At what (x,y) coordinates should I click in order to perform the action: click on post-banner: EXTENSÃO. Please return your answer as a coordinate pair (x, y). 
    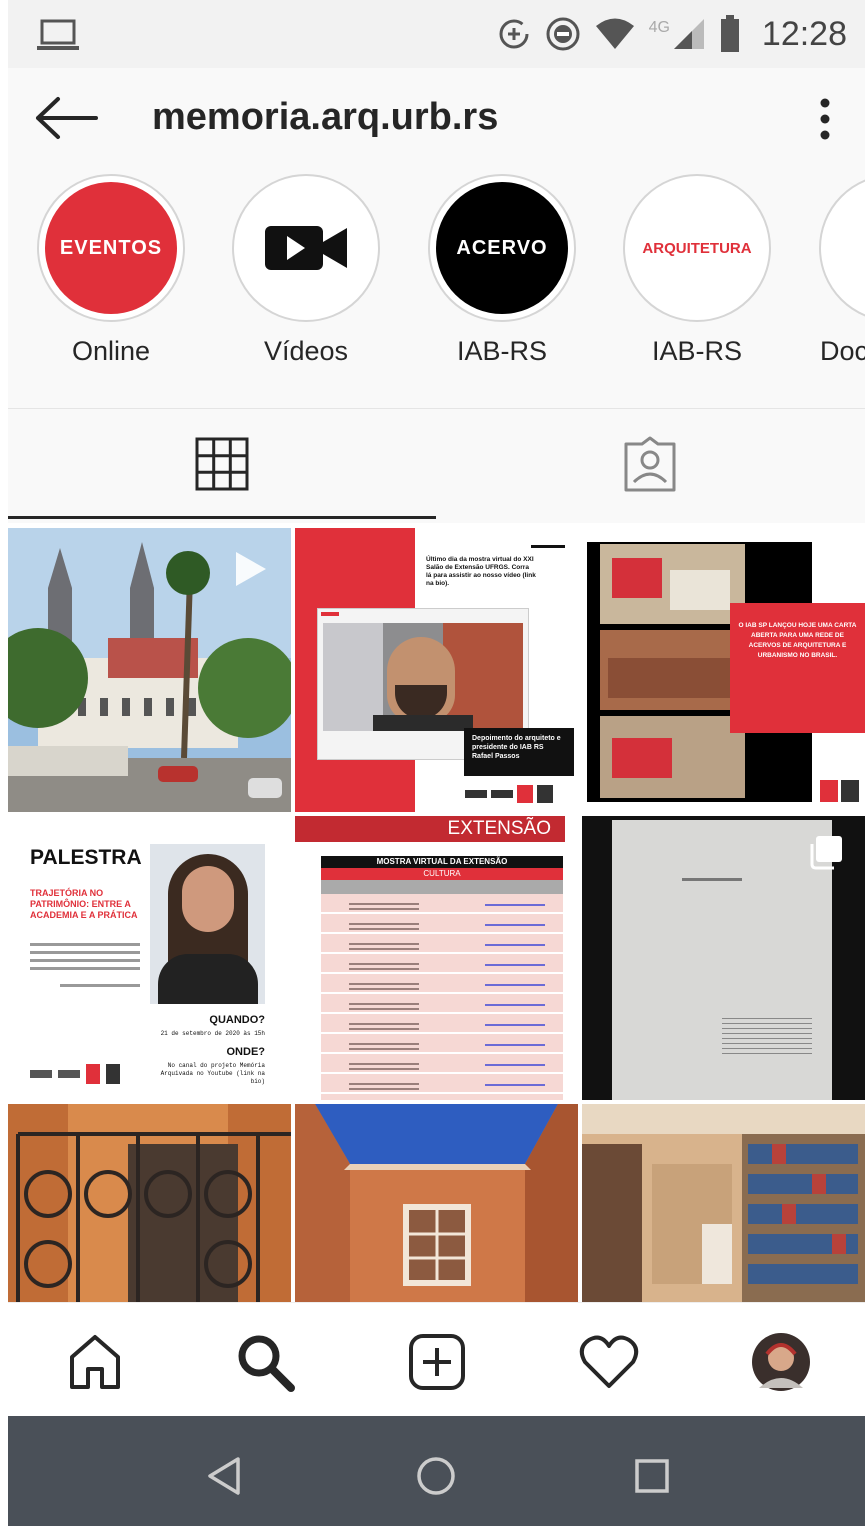
    Looking at the image, I should click on (430, 829).